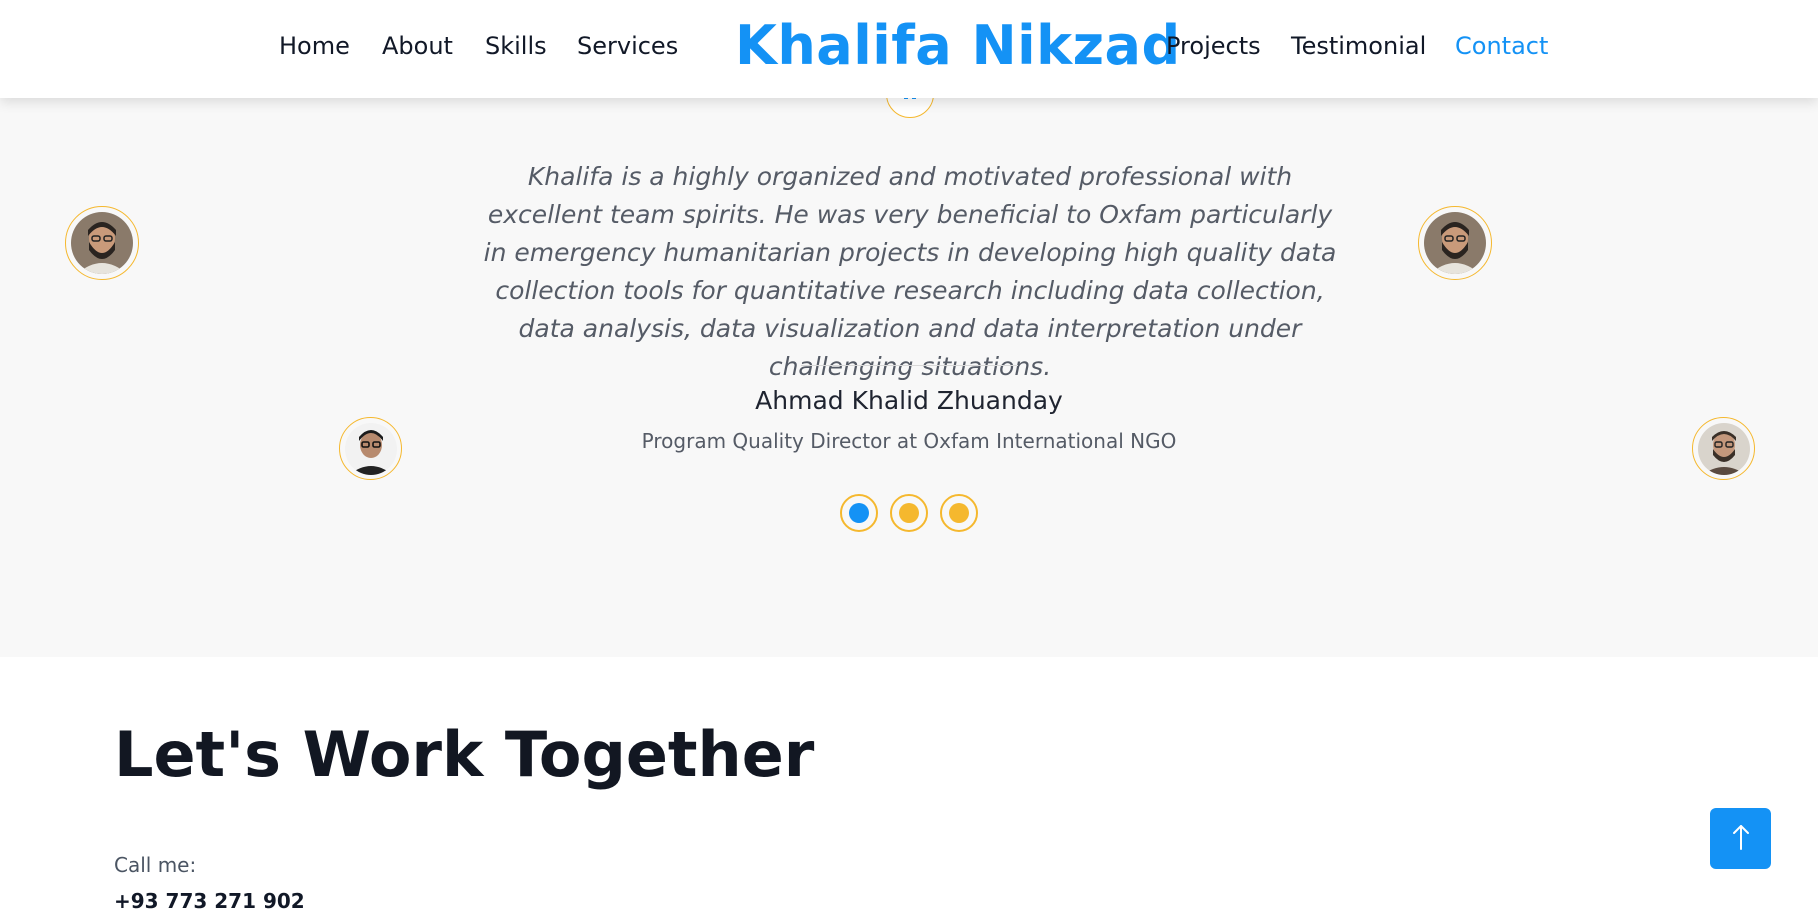  Describe the element at coordinates (1358, 46) in the screenshot. I see `nav-testimonial: Testimonial` at that location.